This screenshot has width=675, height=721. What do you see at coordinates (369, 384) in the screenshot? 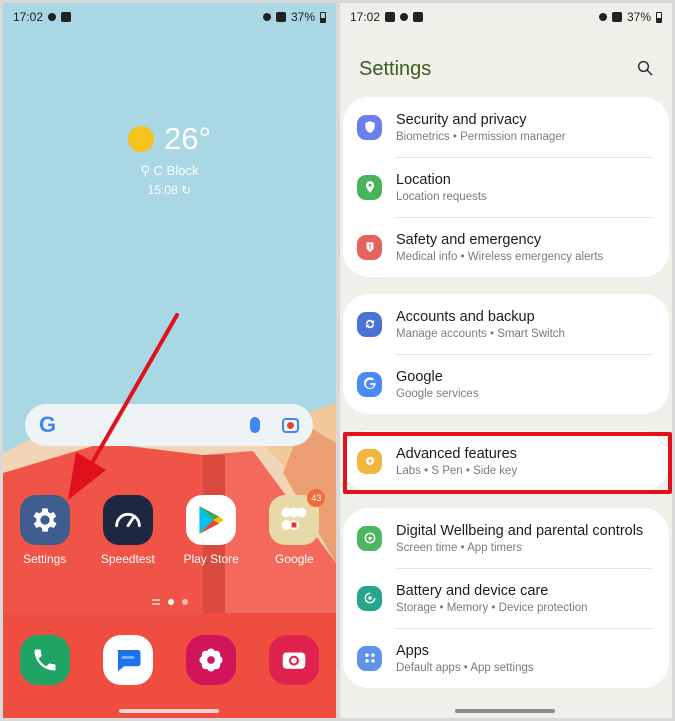
I see `google-icon` at bounding box center [369, 384].